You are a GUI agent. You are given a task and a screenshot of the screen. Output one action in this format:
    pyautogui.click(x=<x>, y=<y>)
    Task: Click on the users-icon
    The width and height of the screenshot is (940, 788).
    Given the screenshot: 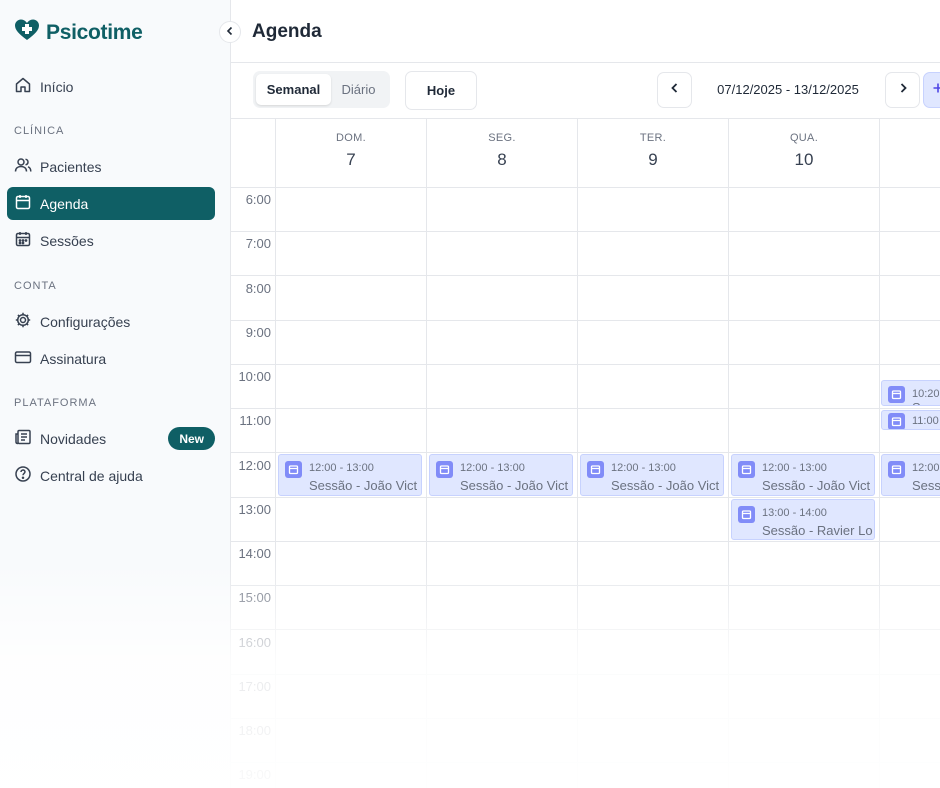 What is the action you would take?
    pyautogui.click(x=23, y=166)
    